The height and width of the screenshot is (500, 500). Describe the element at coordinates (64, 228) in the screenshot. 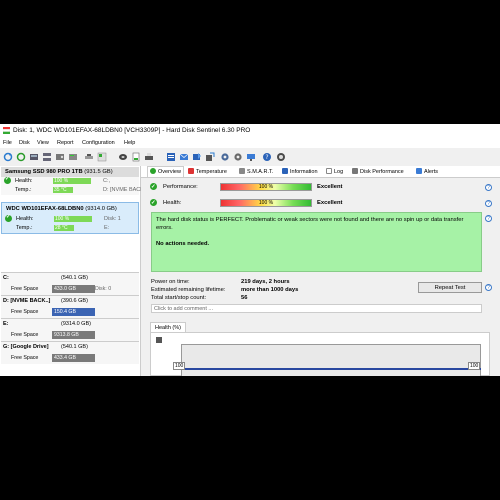

I see `temp-bar: 28 °C` at that location.